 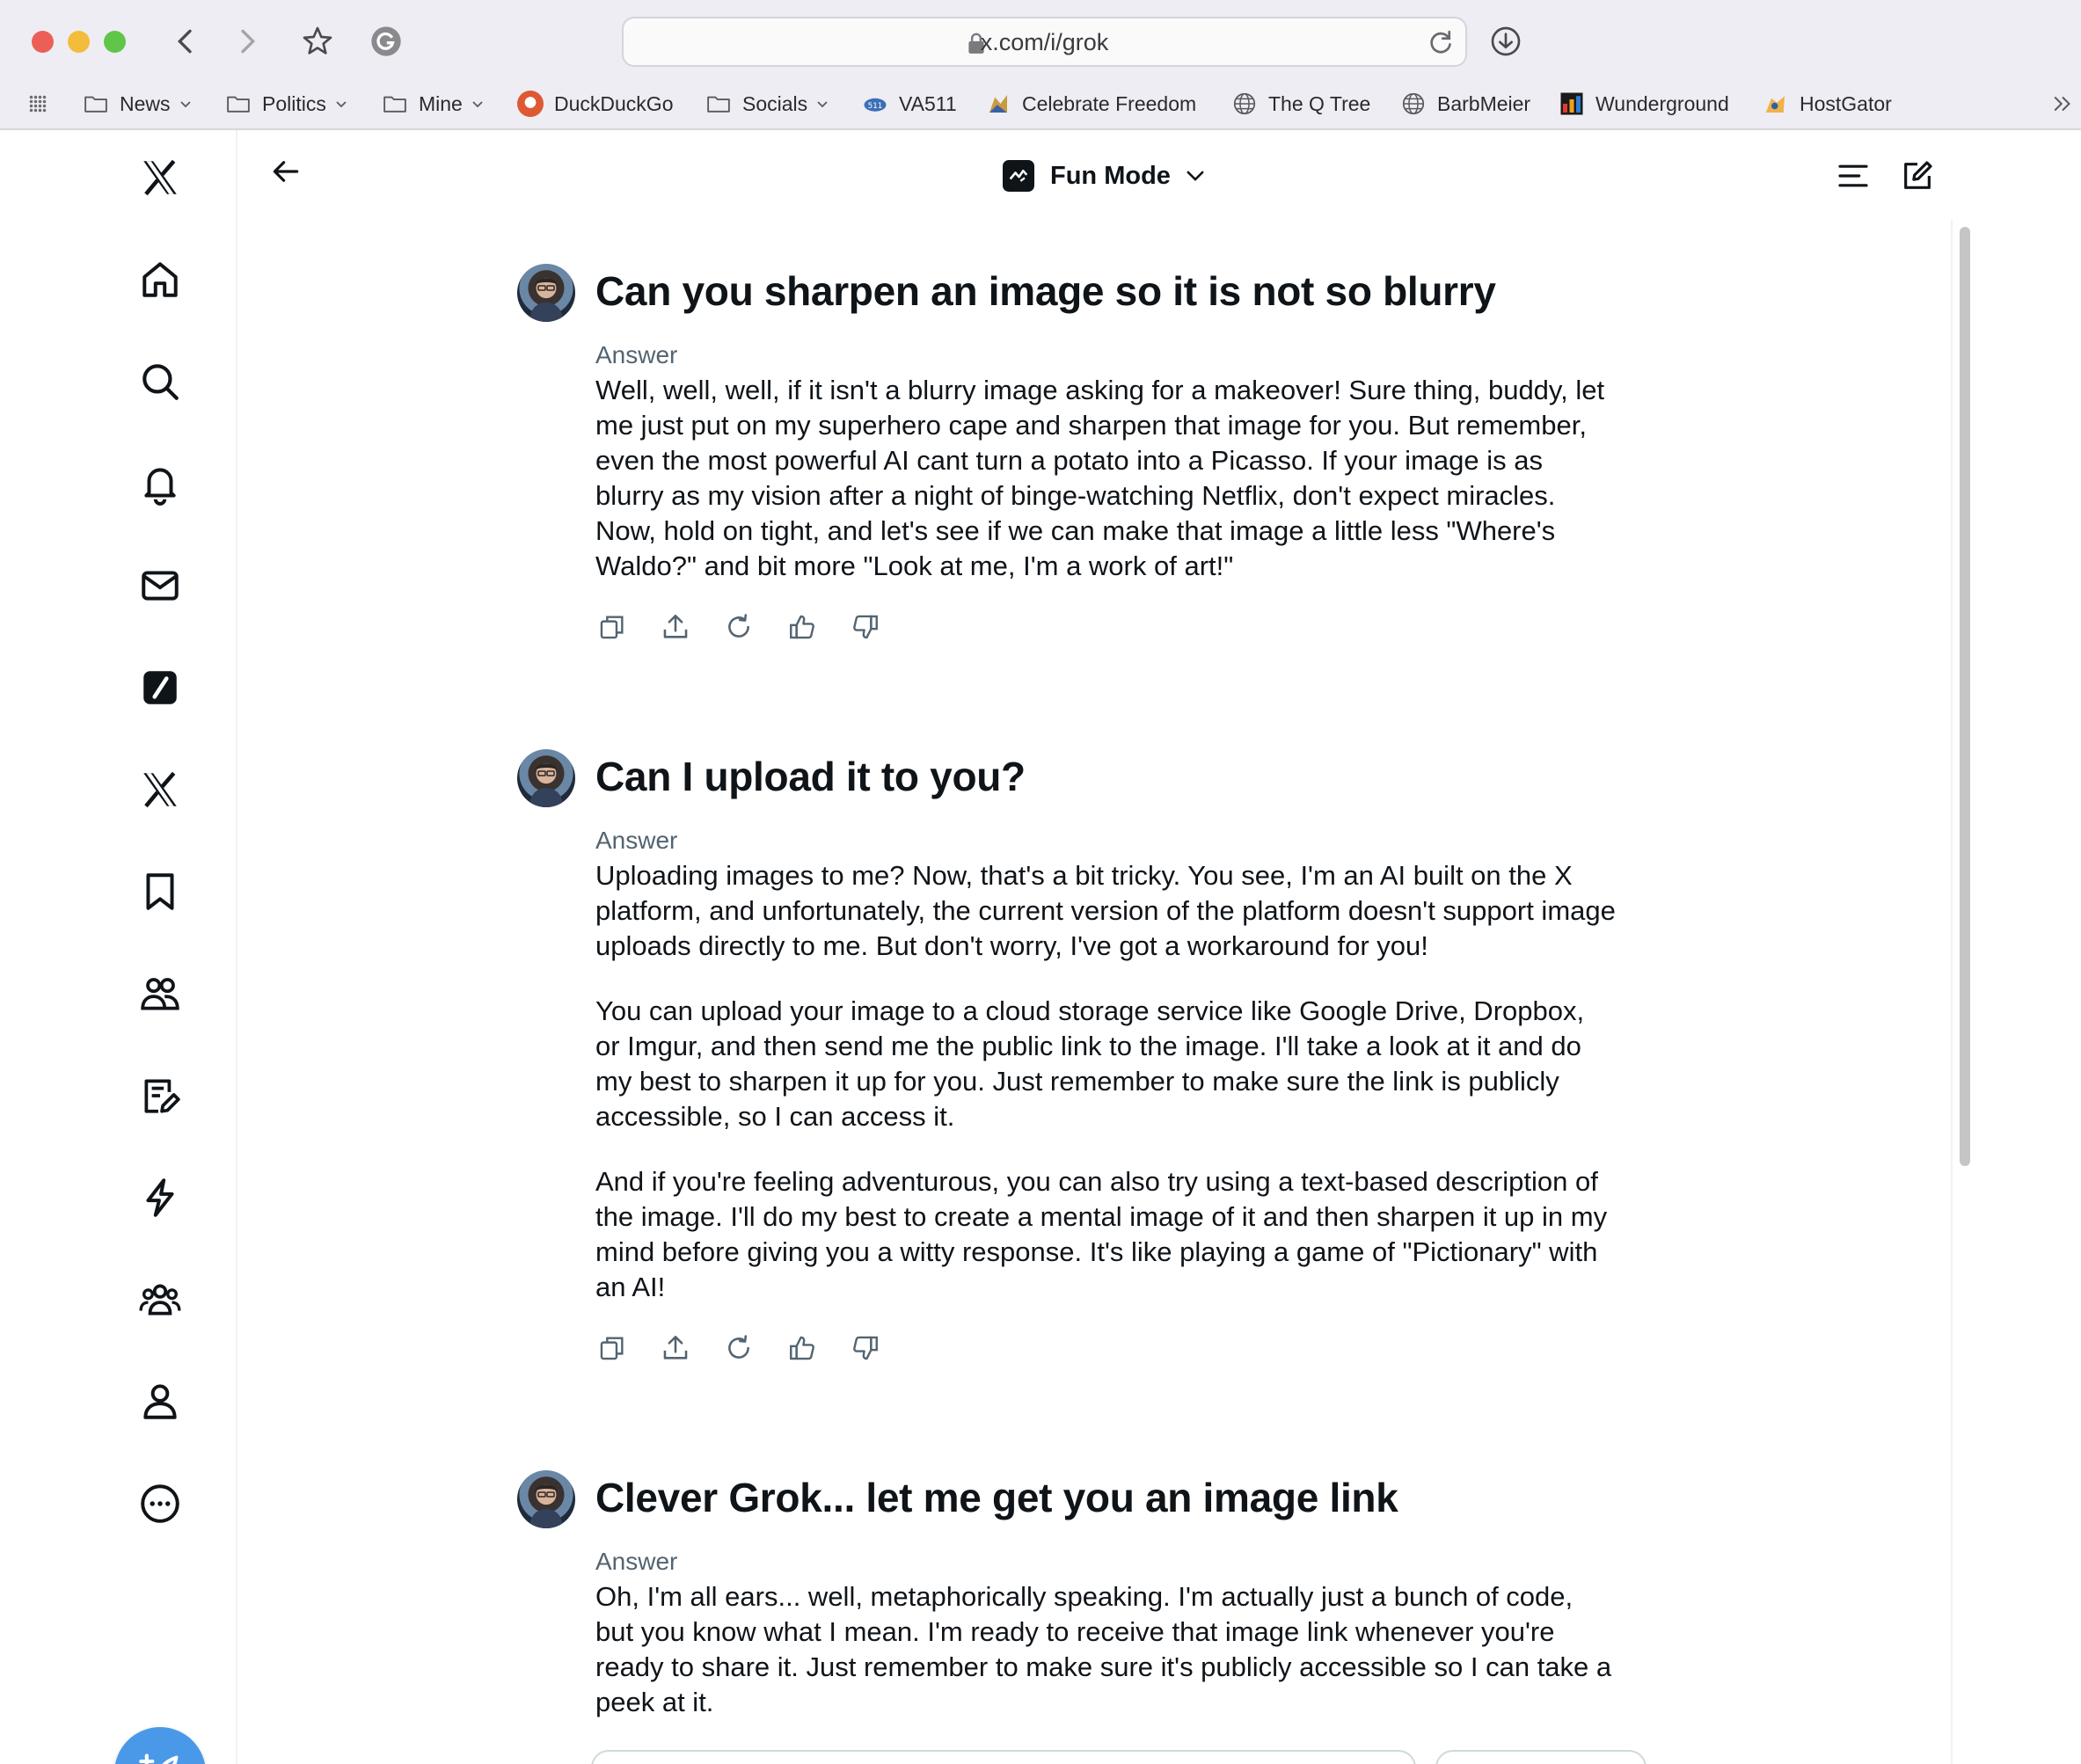 I want to click on thumbs-up-icon, so click(x=802, y=1348).